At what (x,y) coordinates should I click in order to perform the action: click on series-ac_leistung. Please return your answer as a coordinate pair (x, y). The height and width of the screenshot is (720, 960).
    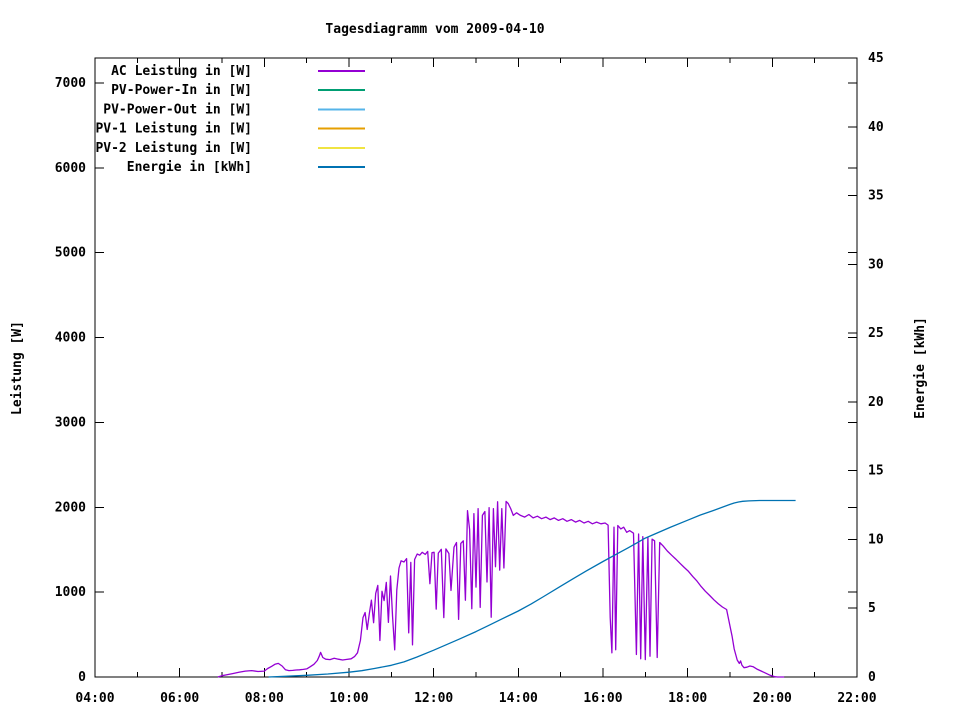
    Looking at the image, I should click on (501, 589).